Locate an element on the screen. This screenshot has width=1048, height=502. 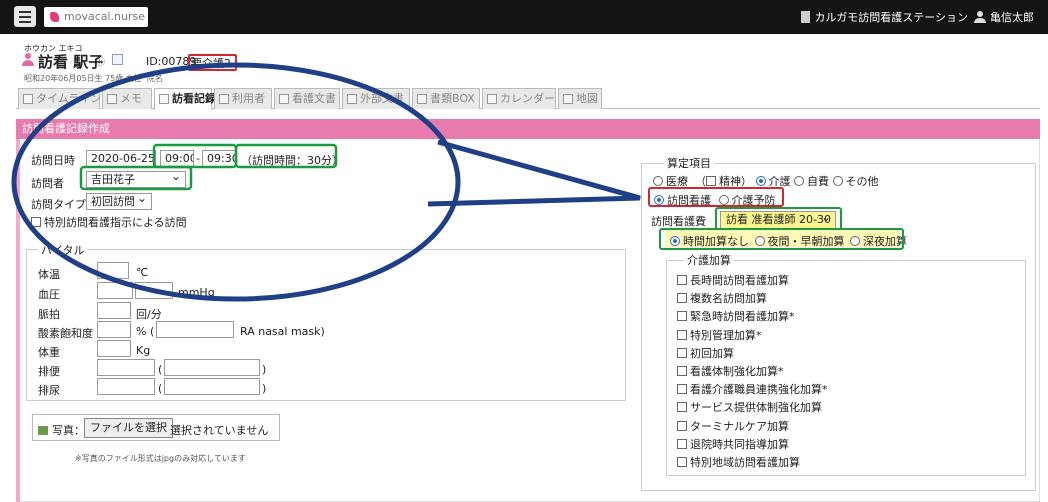
care-addition-item: 長時間訪問看護加算 is located at coordinates (733, 280).